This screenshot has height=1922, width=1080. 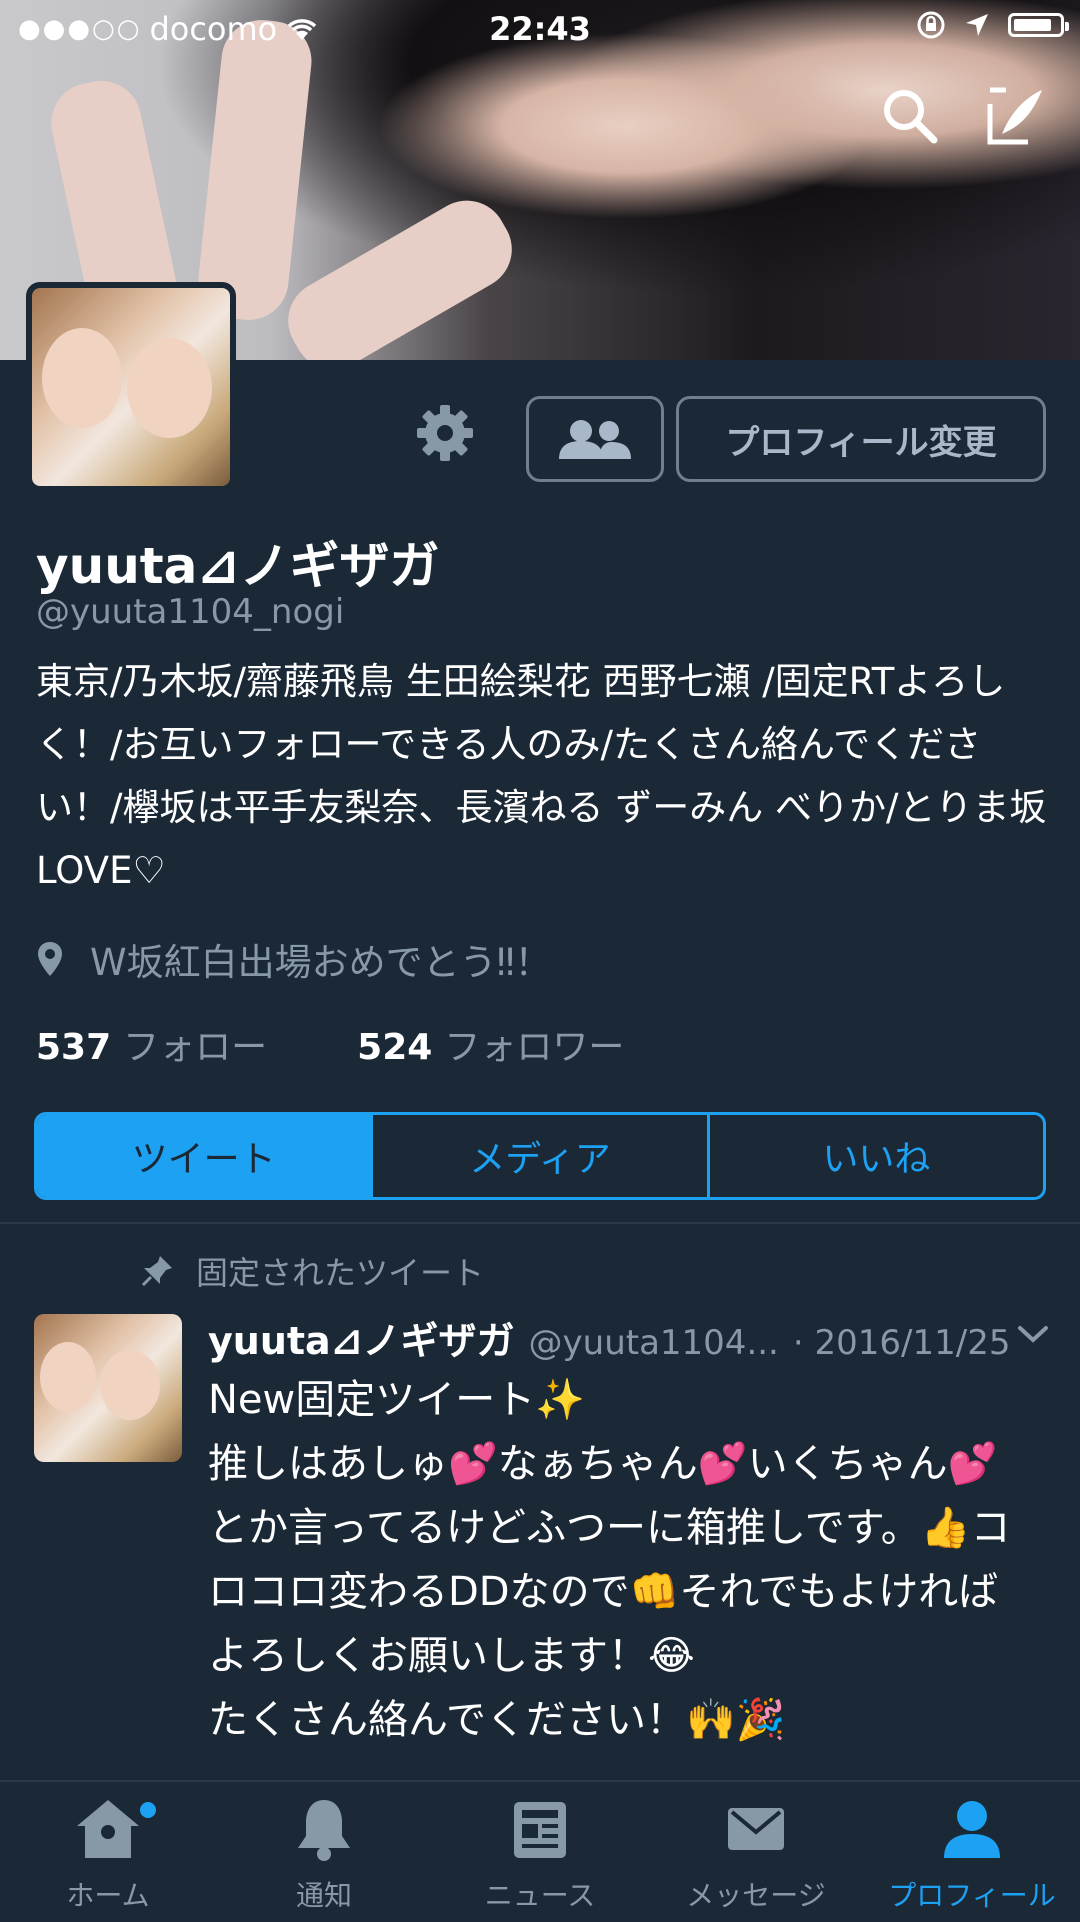 I want to click on news-icon, so click(x=540, y=1830).